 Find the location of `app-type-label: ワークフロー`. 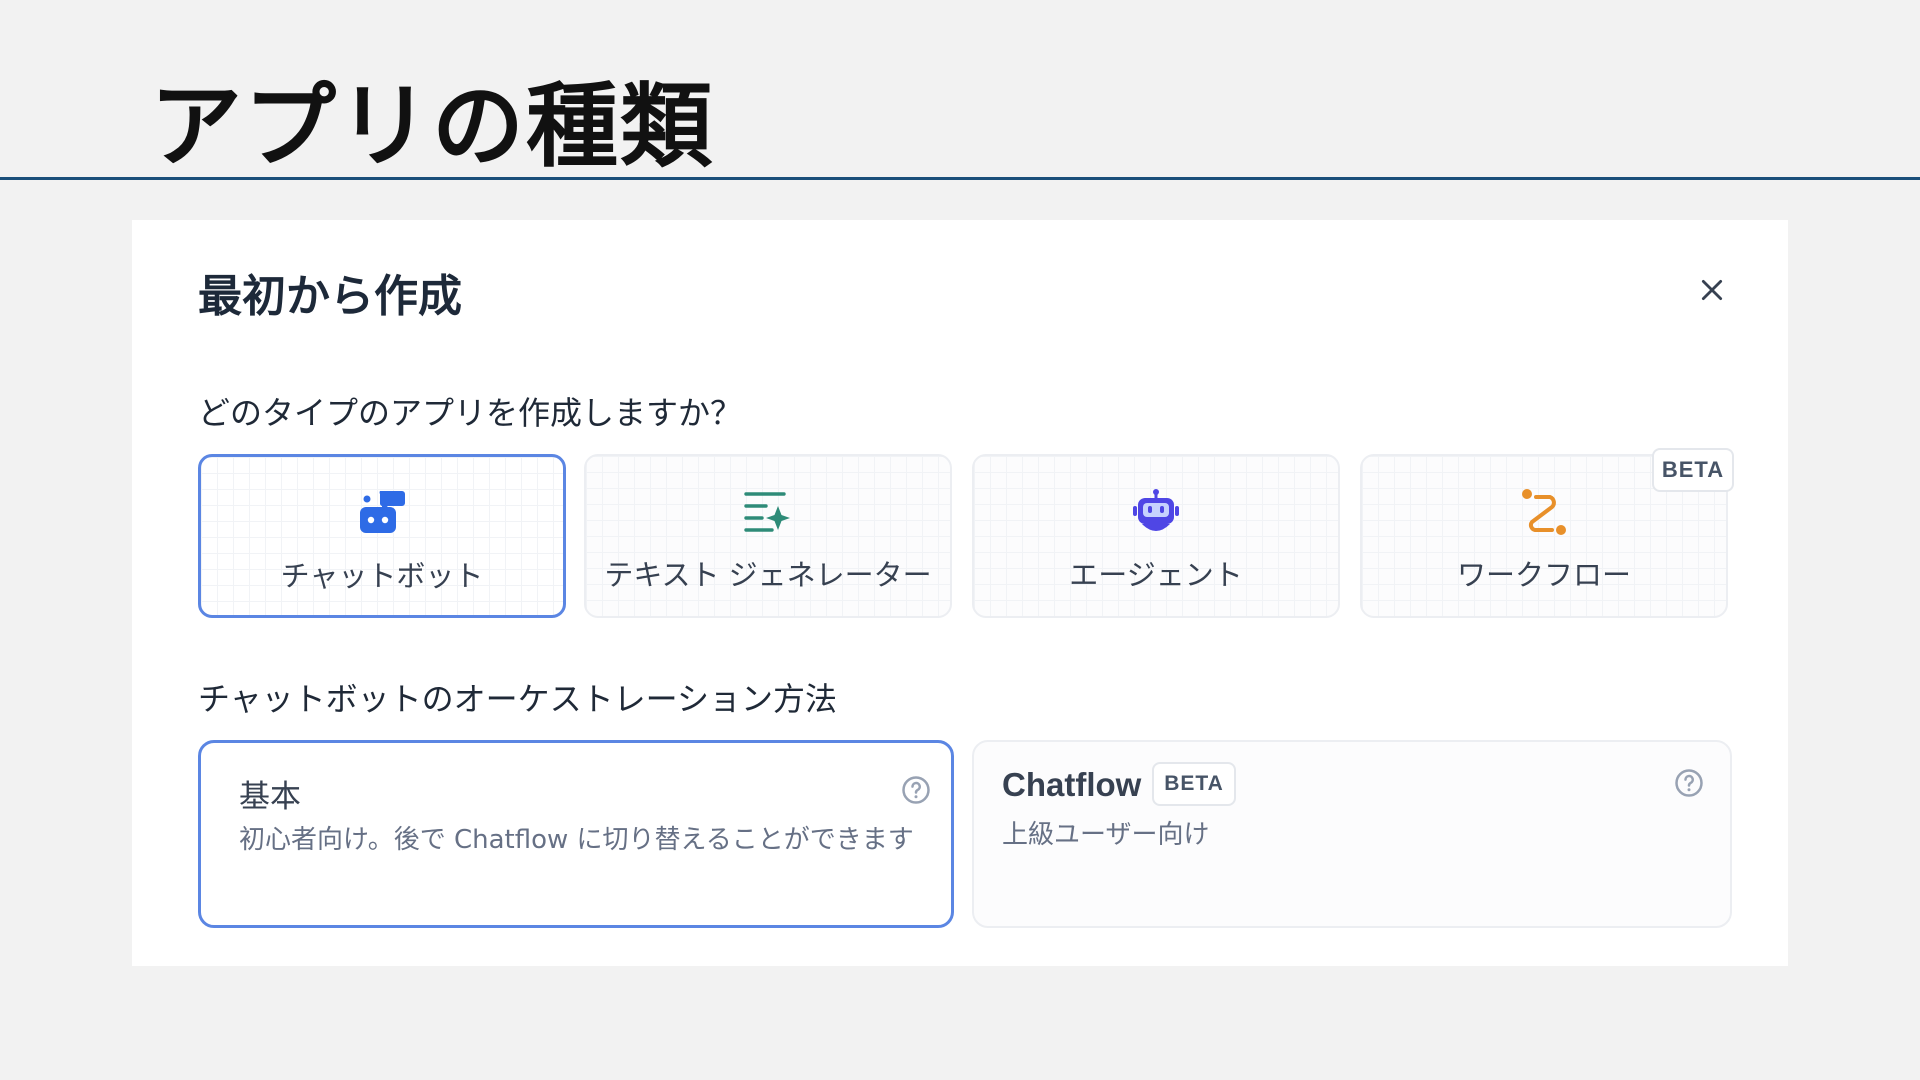

app-type-label: ワークフロー is located at coordinates (1543, 575).